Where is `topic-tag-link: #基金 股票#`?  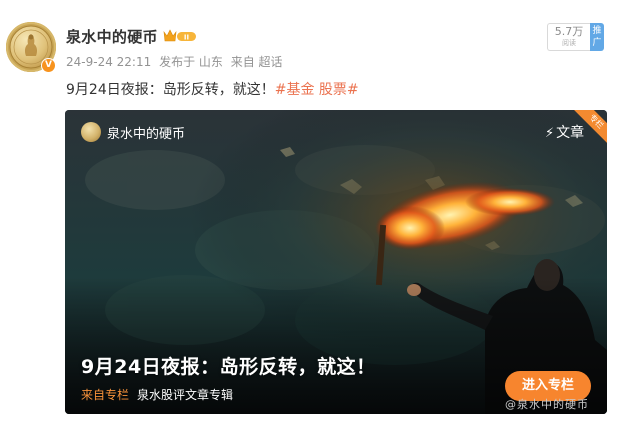
topic-tag-link: #基金 股票# is located at coordinates (317, 90).